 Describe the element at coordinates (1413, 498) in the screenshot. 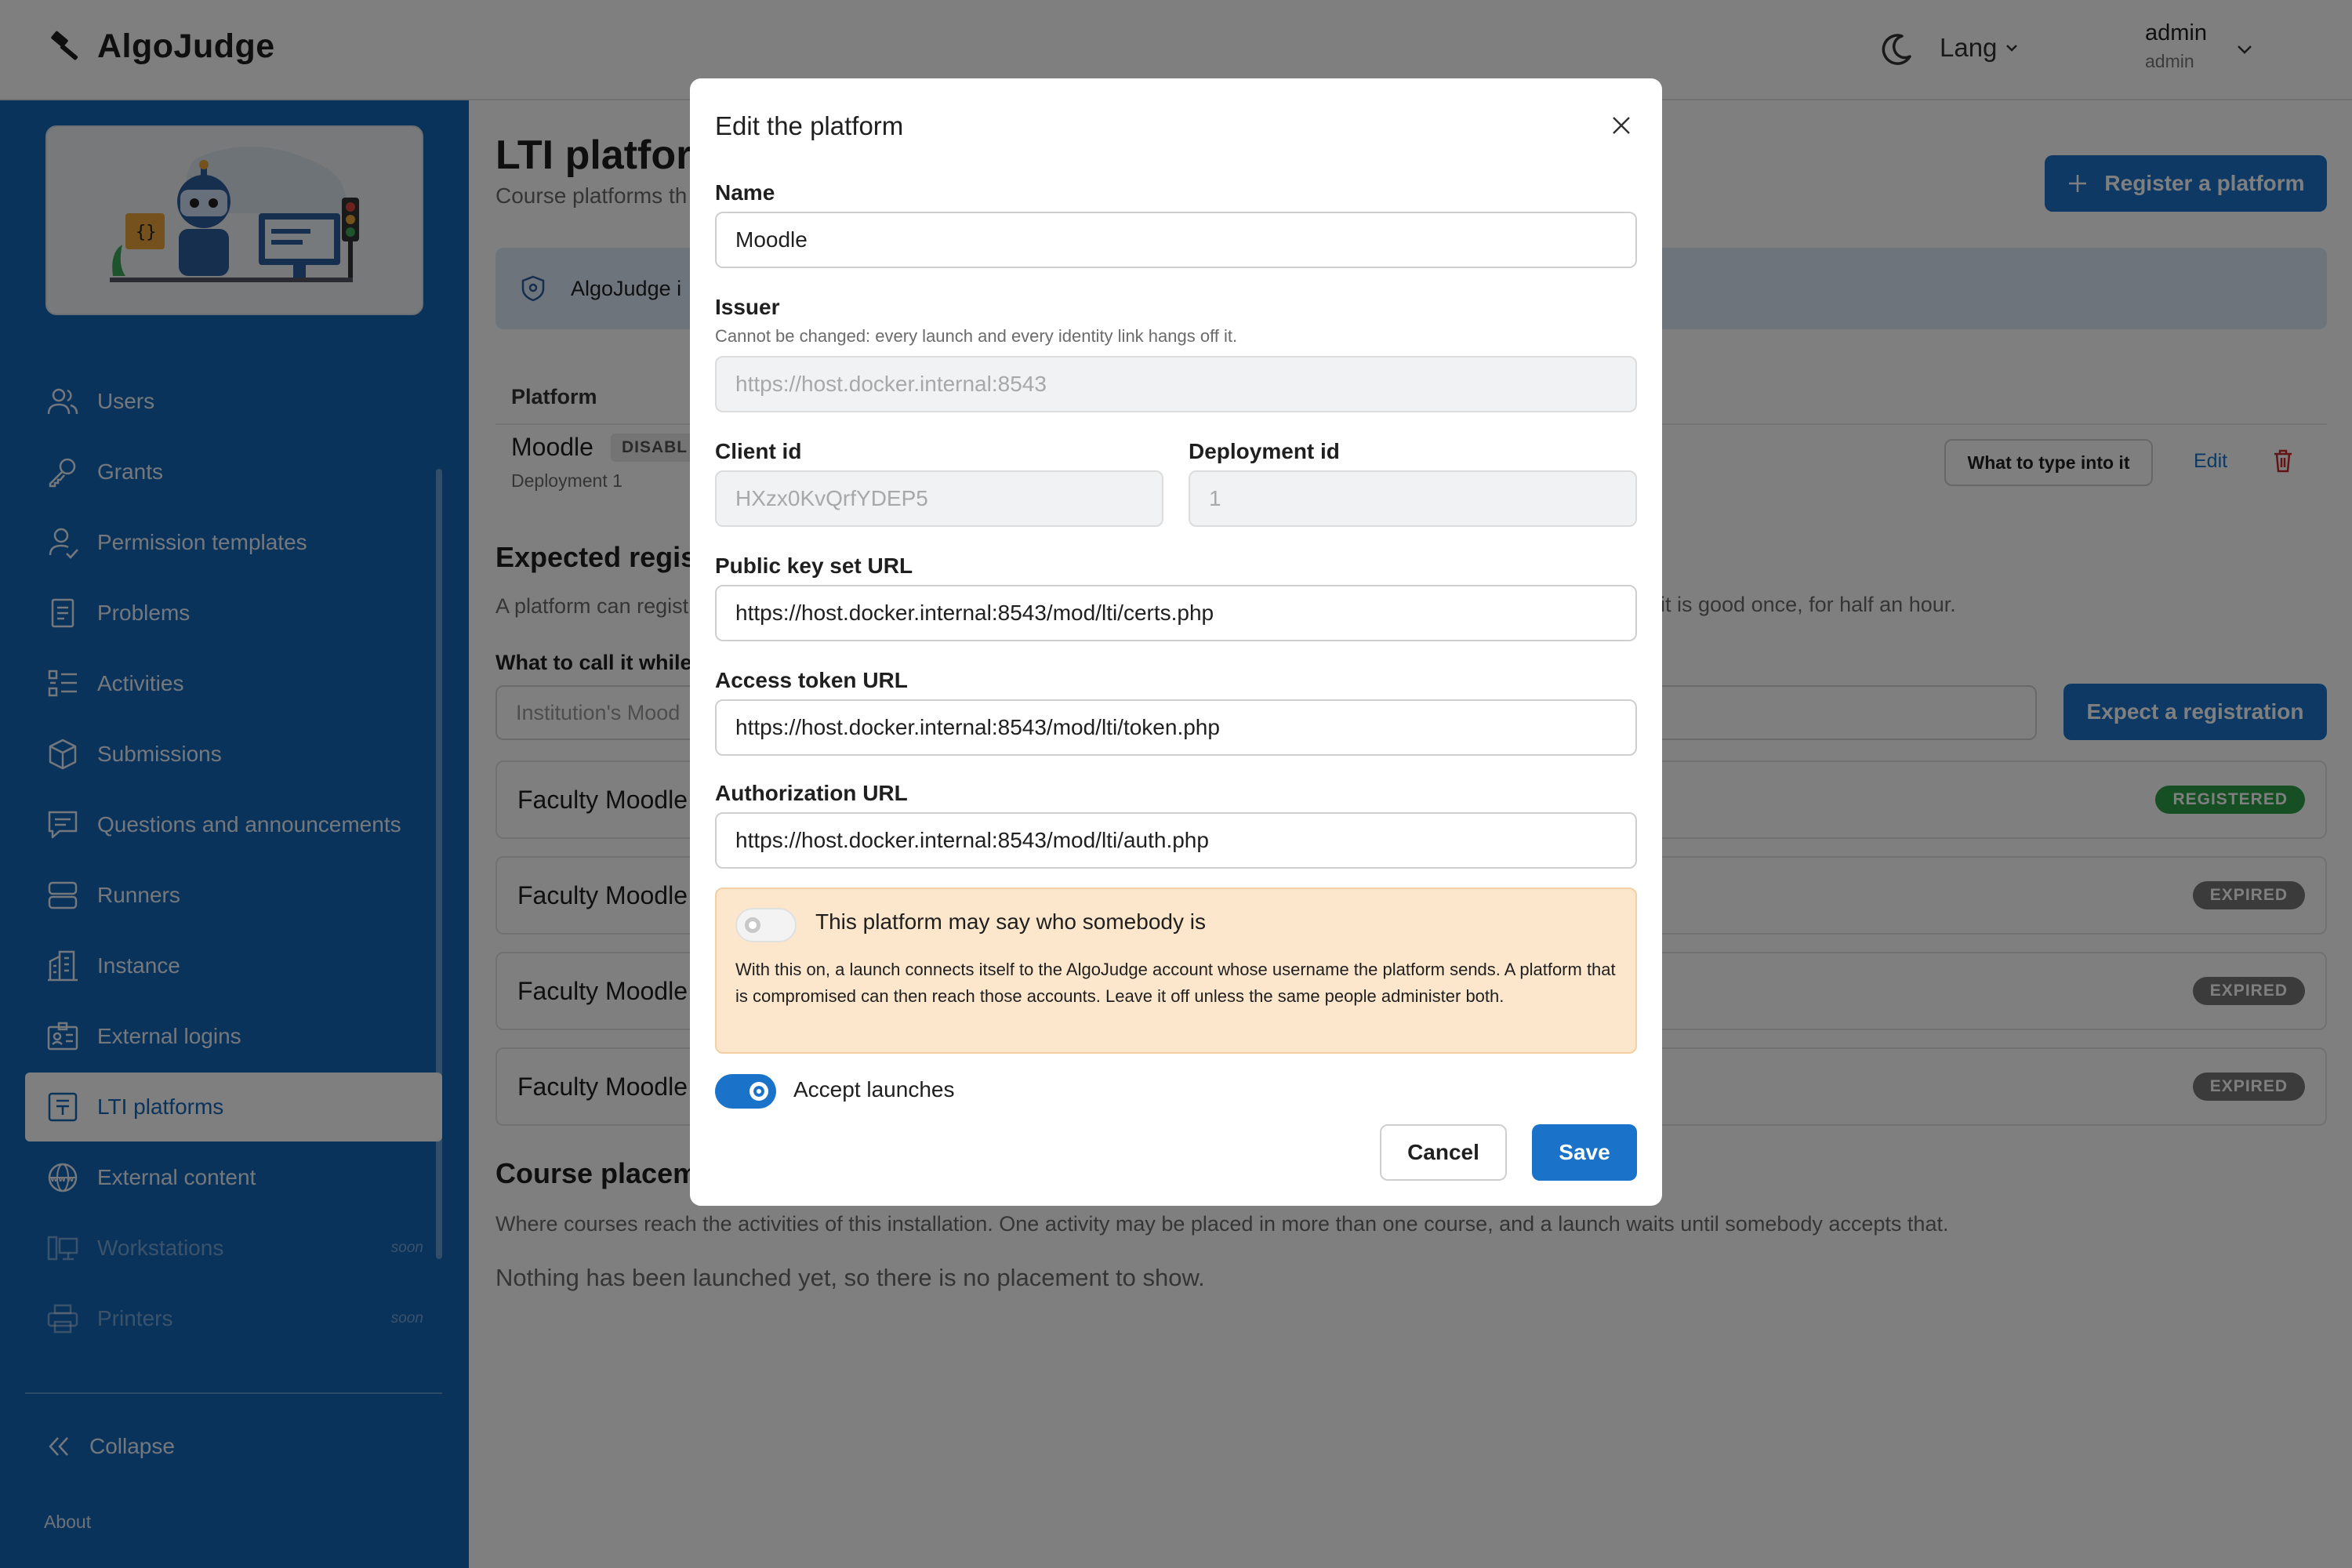

I see `deployment-id-input: 1` at that location.